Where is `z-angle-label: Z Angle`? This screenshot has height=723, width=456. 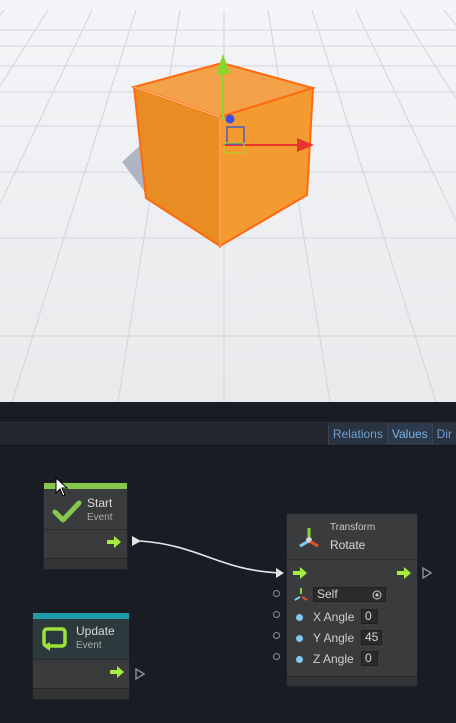 z-angle-label: Z Angle is located at coordinates (333, 659).